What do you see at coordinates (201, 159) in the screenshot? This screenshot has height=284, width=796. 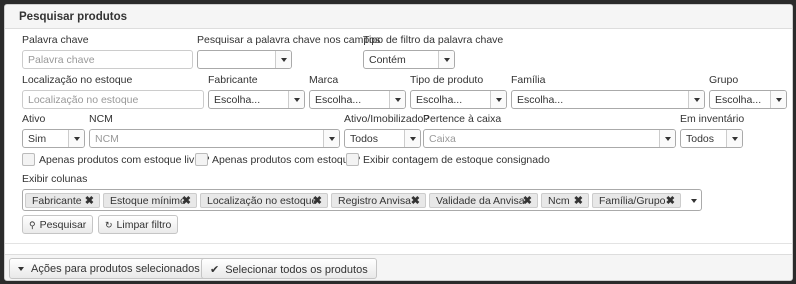 I see `with-stock-checkbox` at bounding box center [201, 159].